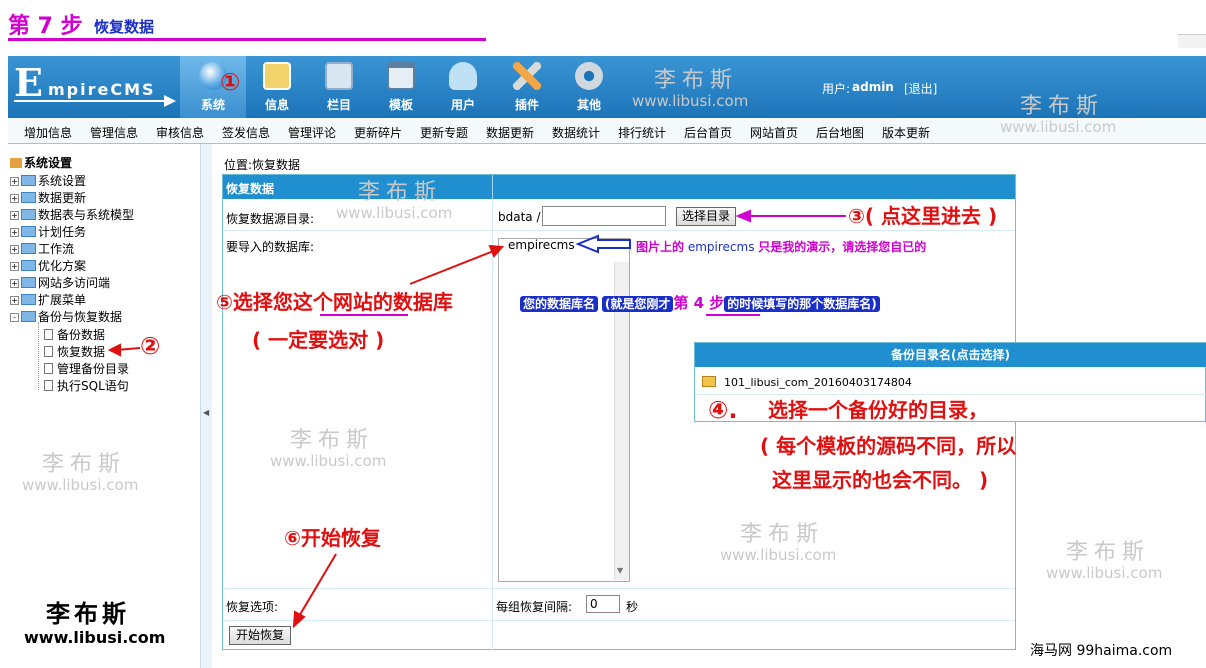 The height and width of the screenshot is (668, 1206). Describe the element at coordinates (1101, 651) in the screenshot. I see `site-credit: 海马网 99haima.com` at that location.